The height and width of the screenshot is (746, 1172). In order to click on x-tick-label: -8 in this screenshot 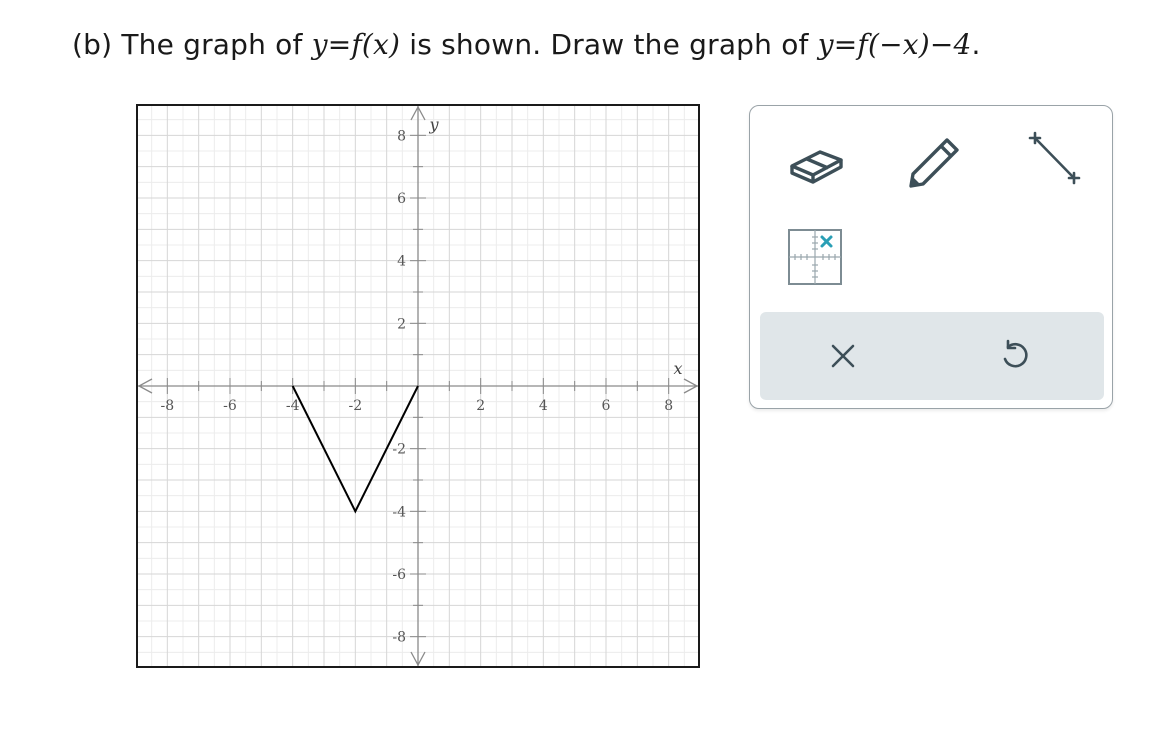, I will do `click(168, 406)`.